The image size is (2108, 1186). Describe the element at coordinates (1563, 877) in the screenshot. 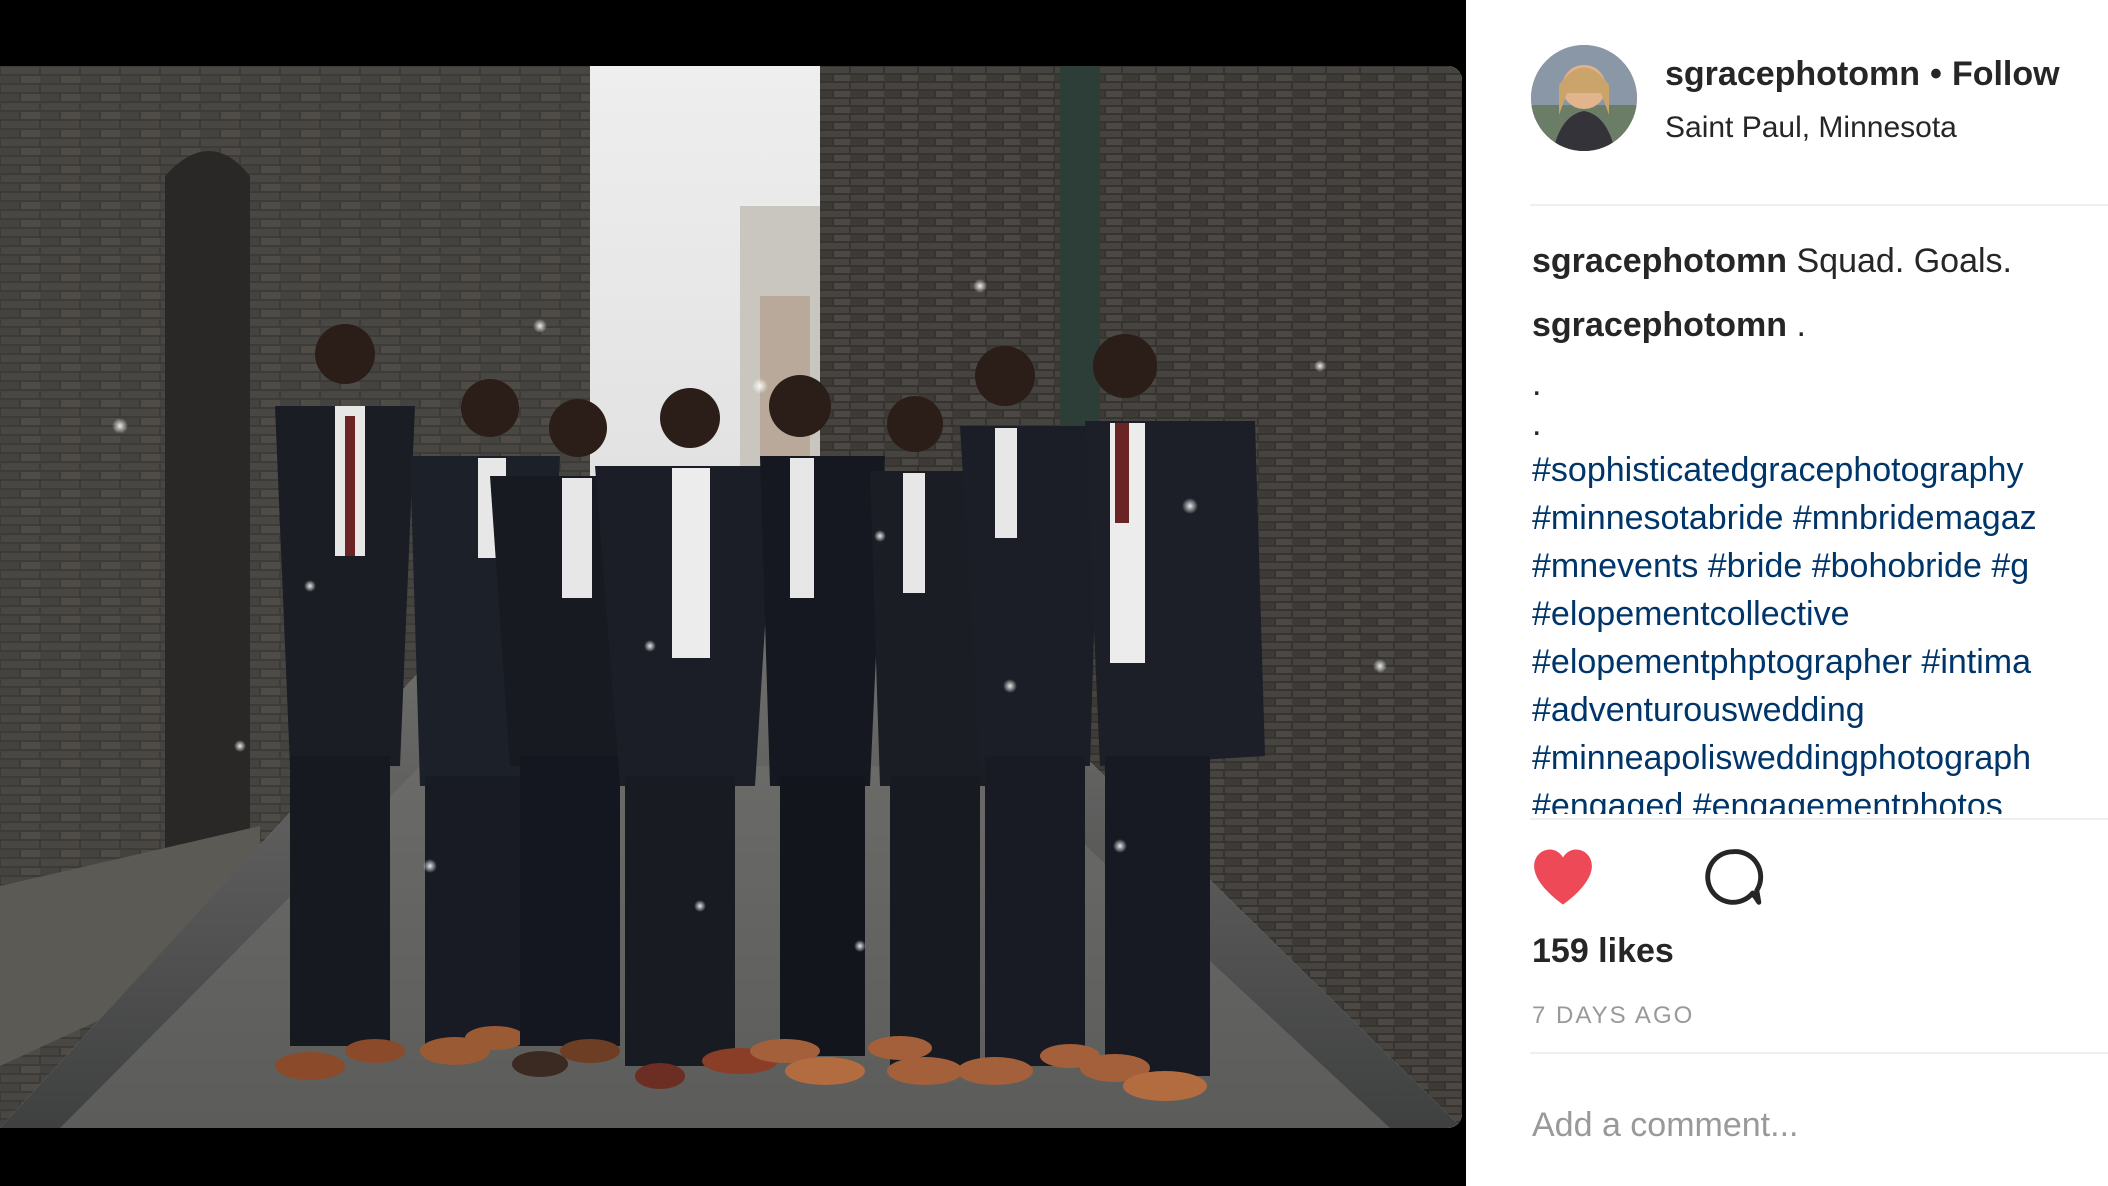

I see `heart-icon` at that location.